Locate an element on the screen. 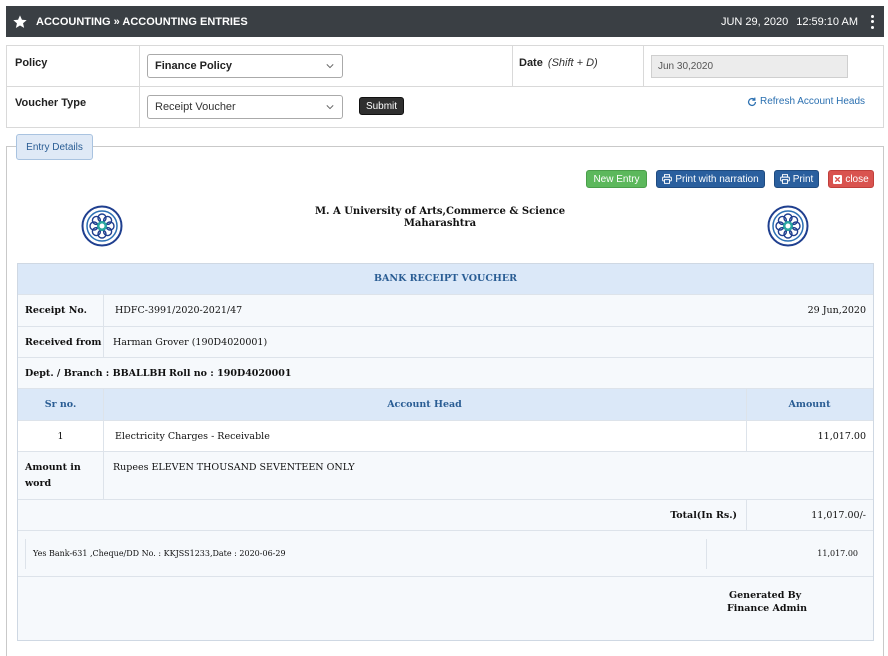 The width and height of the screenshot is (888, 656). close-icon is located at coordinates (838, 179).